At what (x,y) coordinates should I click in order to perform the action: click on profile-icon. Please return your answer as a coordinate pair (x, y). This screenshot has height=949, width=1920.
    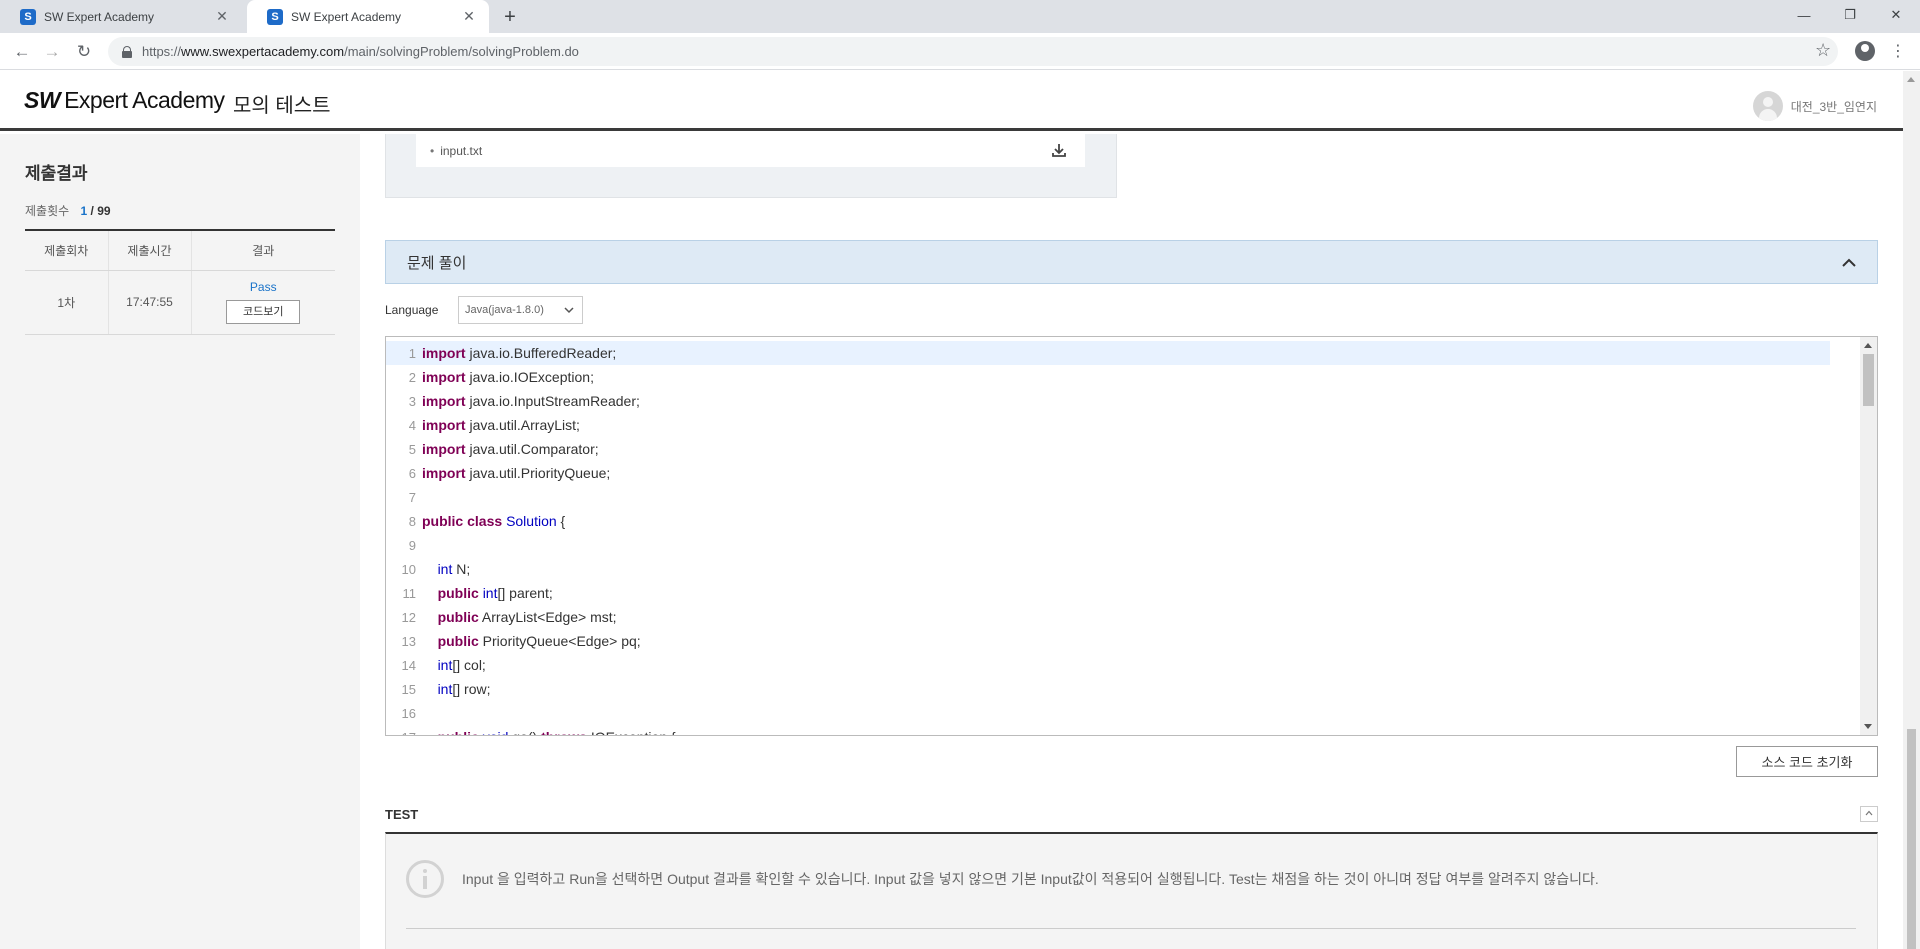
    Looking at the image, I should click on (1865, 51).